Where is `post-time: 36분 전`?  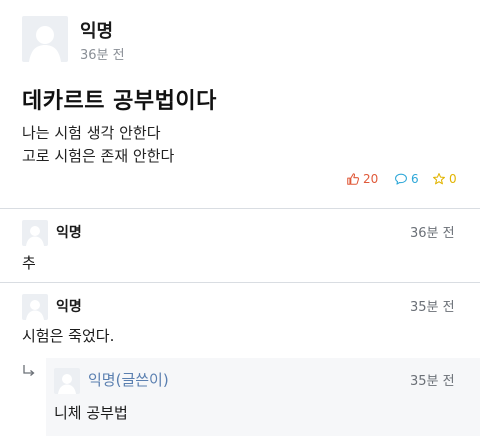 post-time: 36분 전 is located at coordinates (102, 55).